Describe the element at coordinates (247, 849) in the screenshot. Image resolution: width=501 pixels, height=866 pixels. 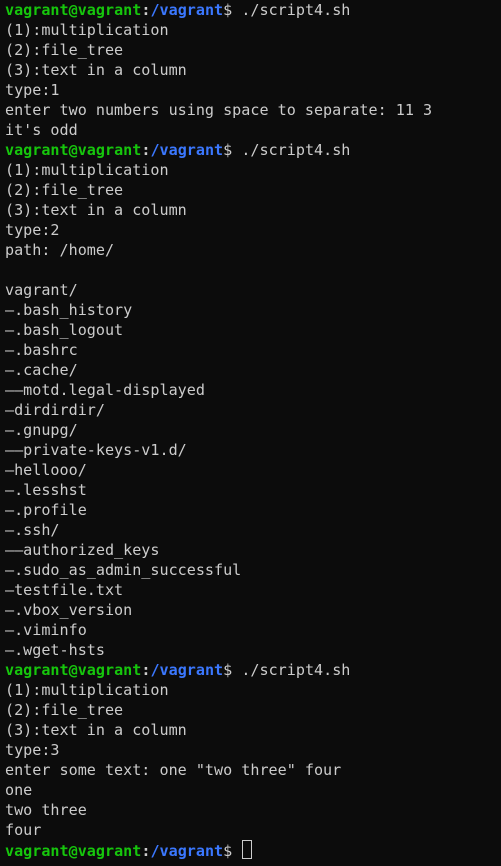
I see `text-cursor` at that location.